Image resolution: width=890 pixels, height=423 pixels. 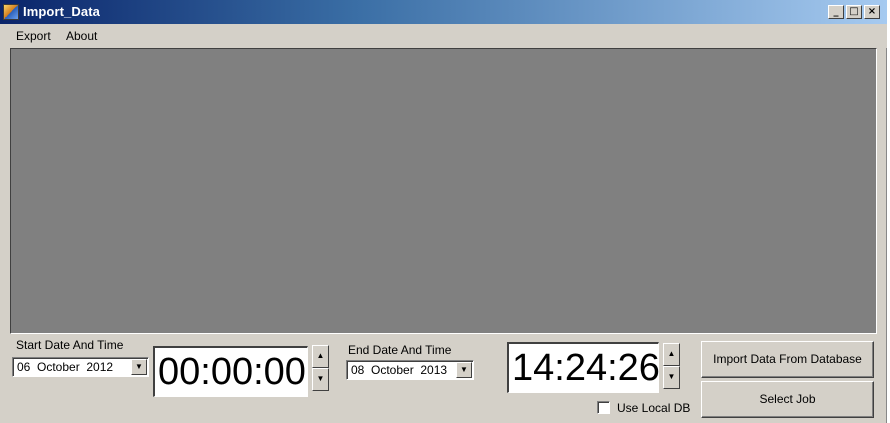 I want to click on use-local-db-label: Use Local DB, so click(x=653, y=408).